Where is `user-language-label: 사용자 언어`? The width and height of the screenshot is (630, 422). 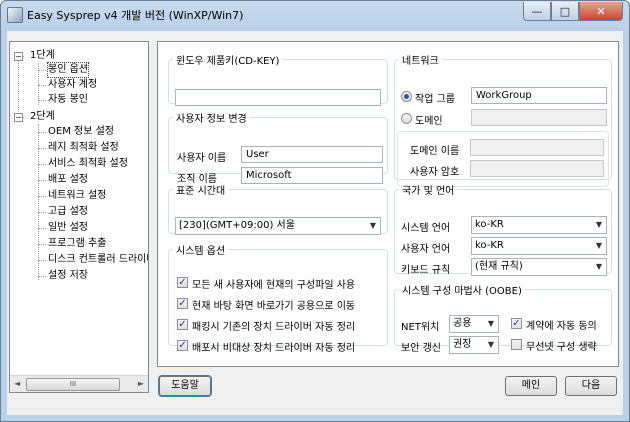 user-language-label: 사용자 언어 is located at coordinates (426, 249).